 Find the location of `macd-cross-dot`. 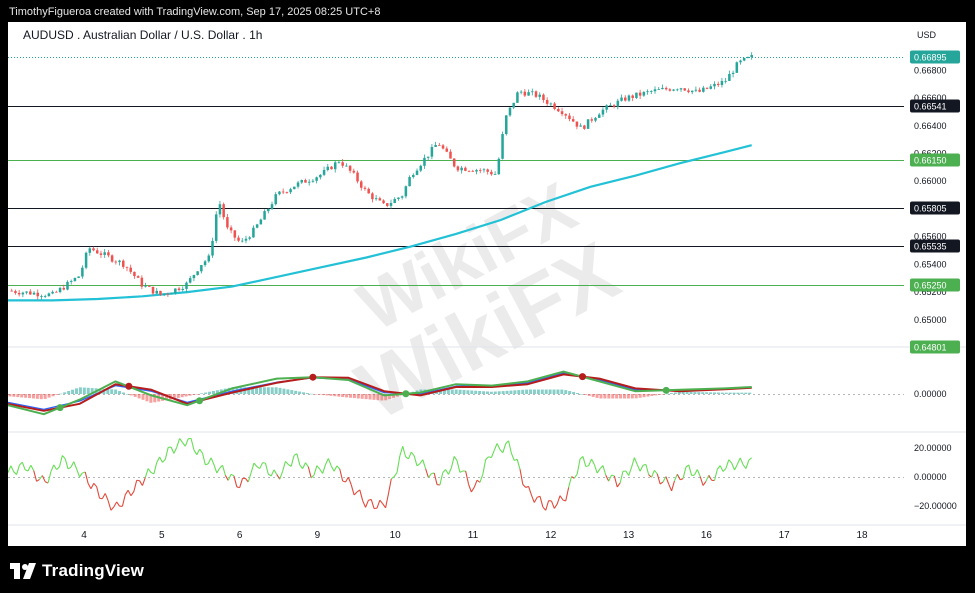

macd-cross-dot is located at coordinates (666, 390).